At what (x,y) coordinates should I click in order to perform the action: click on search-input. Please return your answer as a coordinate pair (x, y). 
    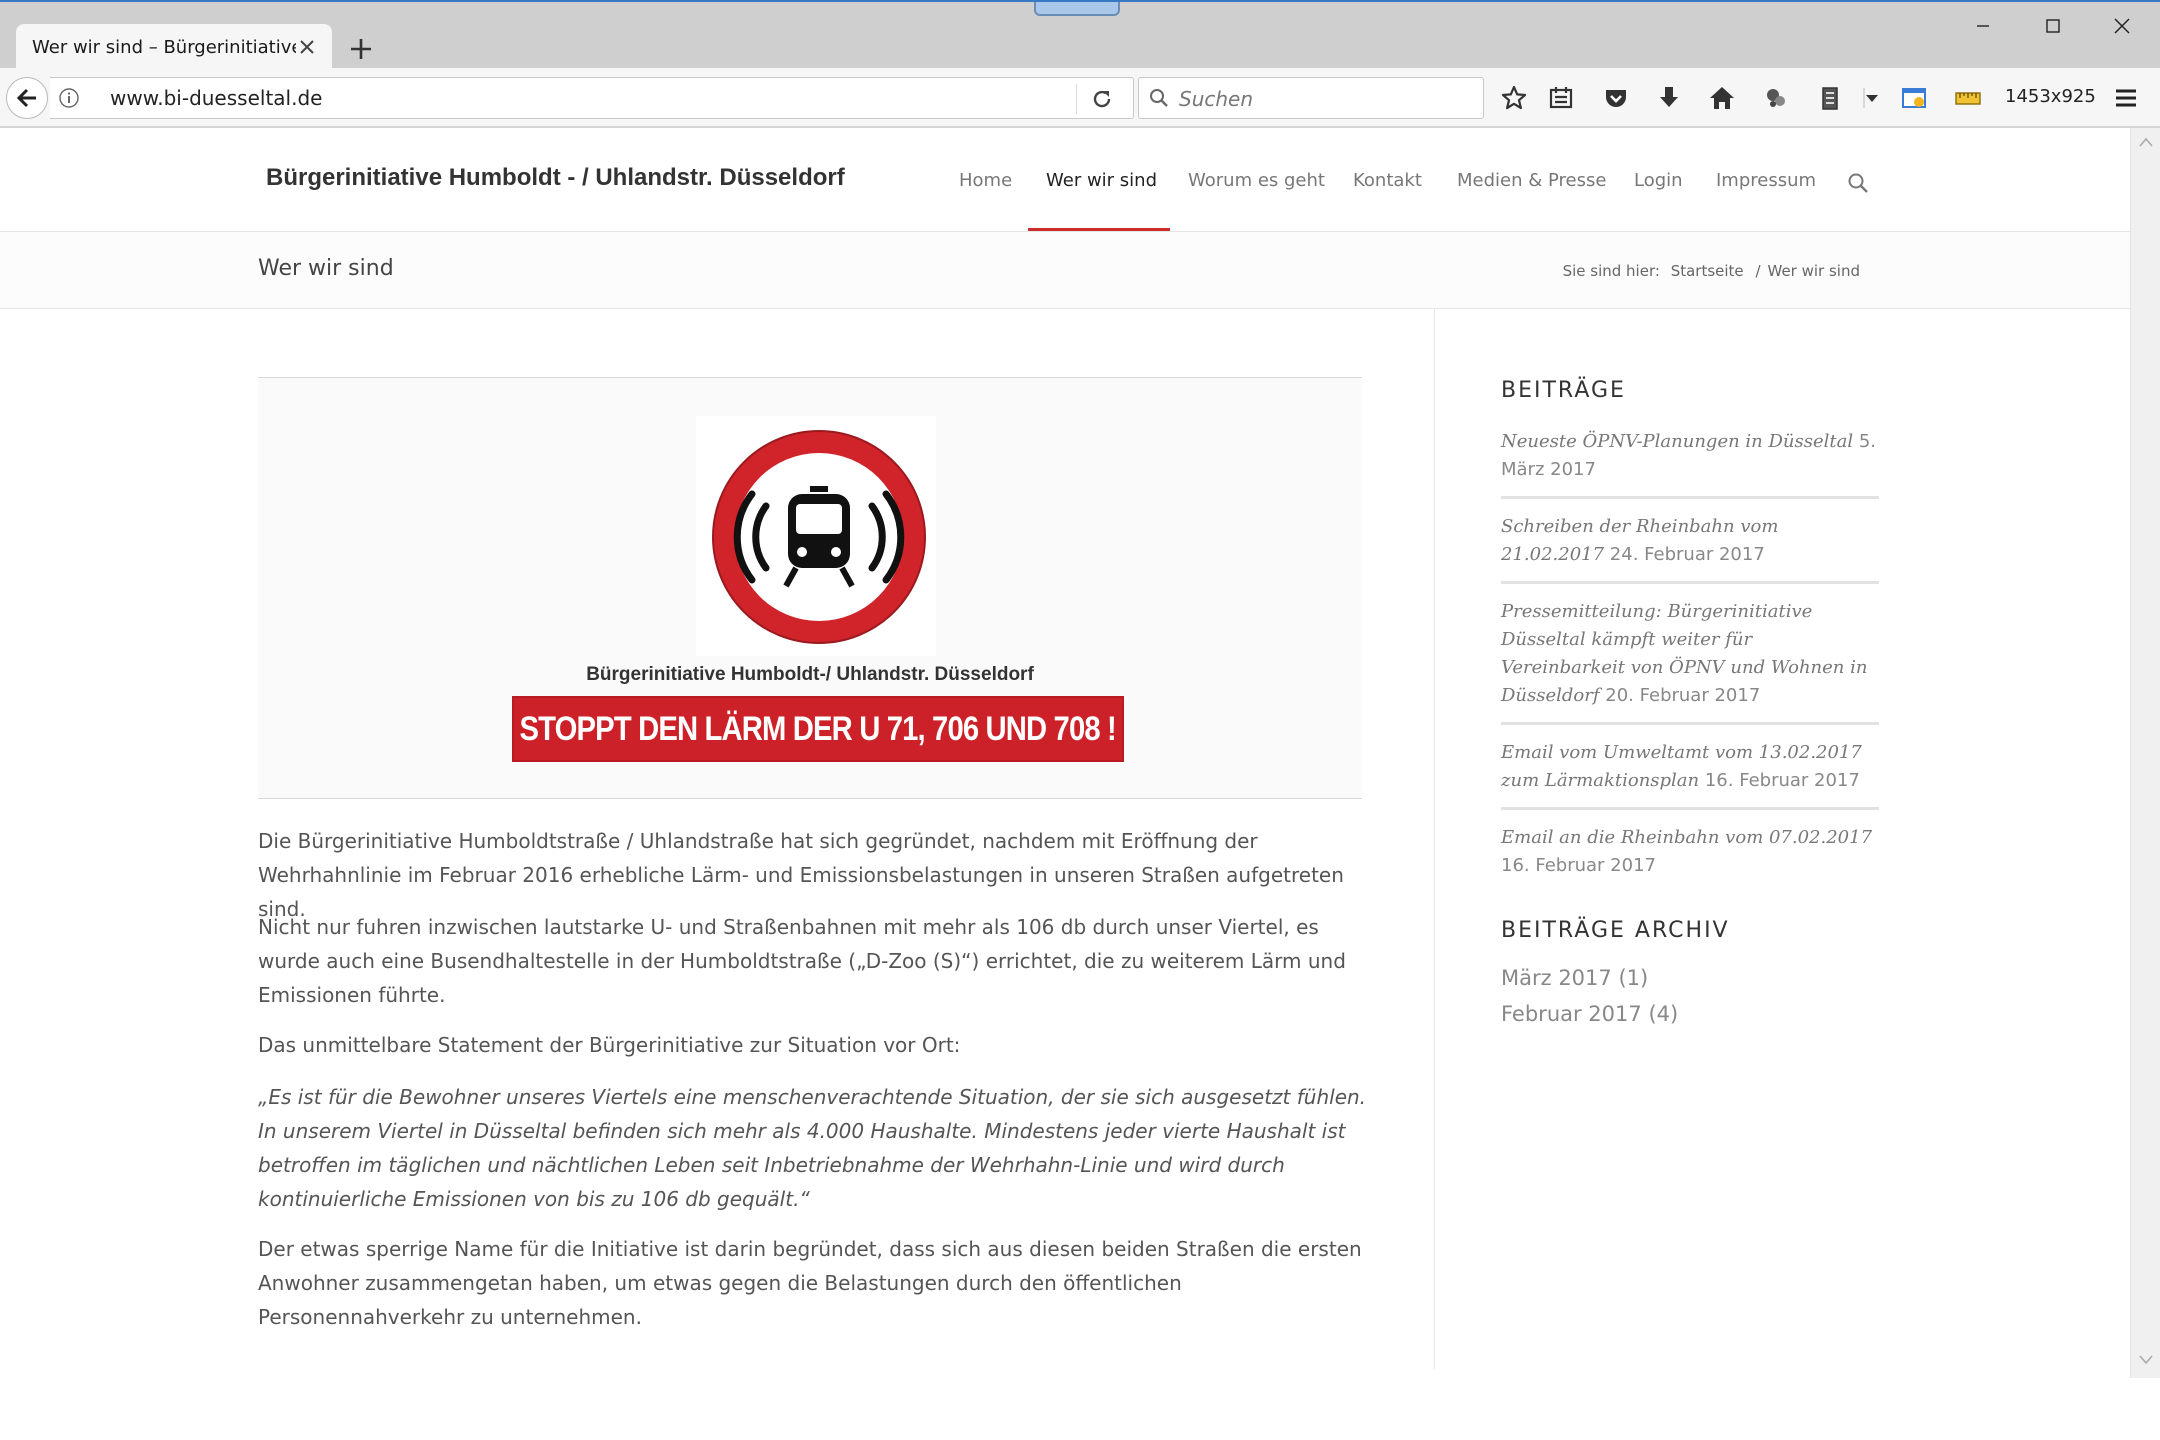
    Looking at the image, I should click on (1324, 99).